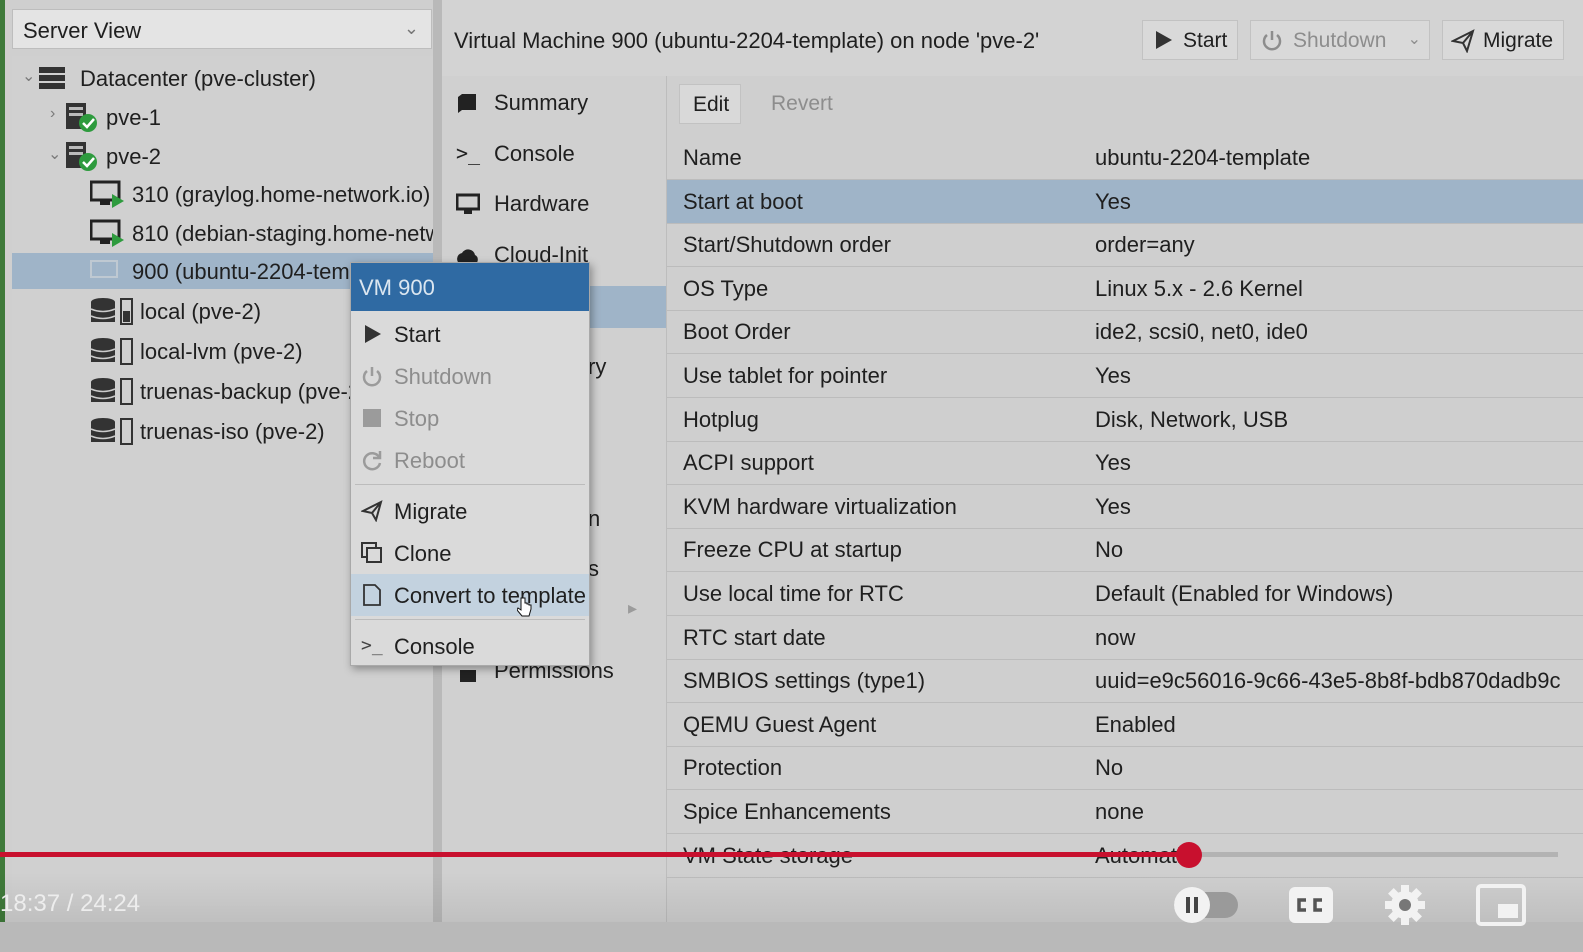  What do you see at coordinates (250, 391) in the screenshot?
I see `tree-item-label: truenas-backup (pve-2` at bounding box center [250, 391].